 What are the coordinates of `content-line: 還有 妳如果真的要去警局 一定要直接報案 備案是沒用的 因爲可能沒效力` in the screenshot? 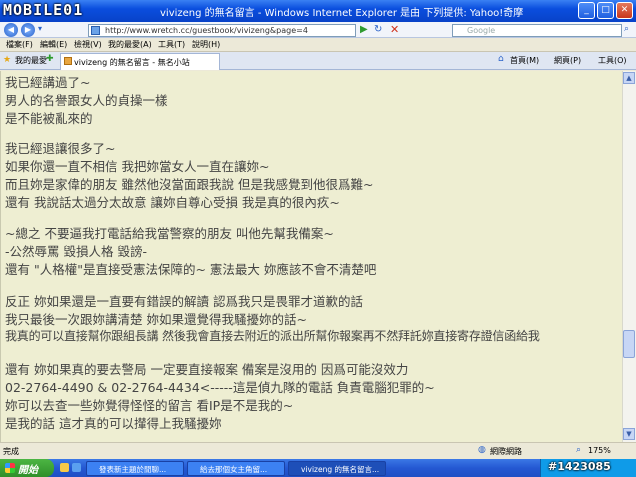 It's located at (207, 369).